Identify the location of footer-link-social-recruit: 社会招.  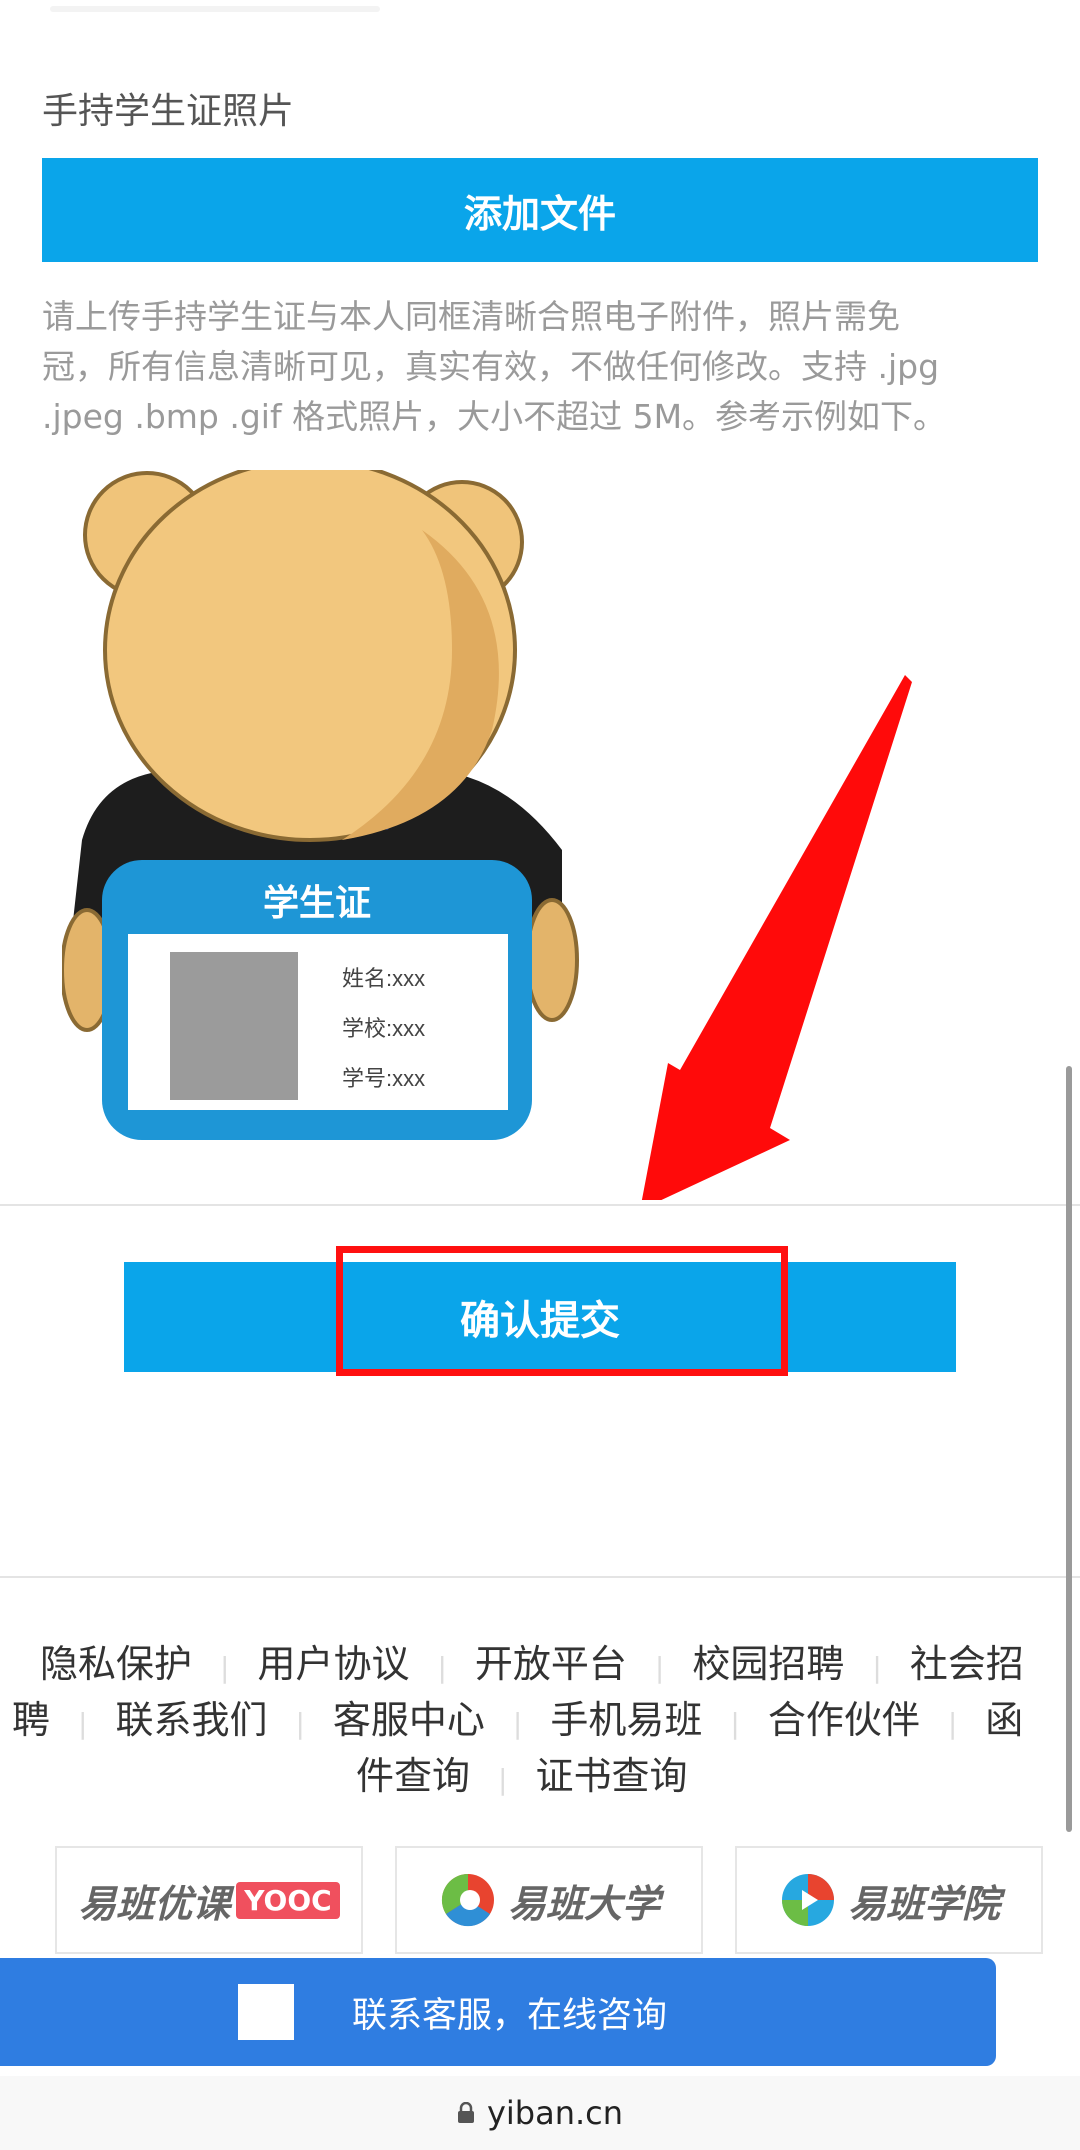
(967, 1664).